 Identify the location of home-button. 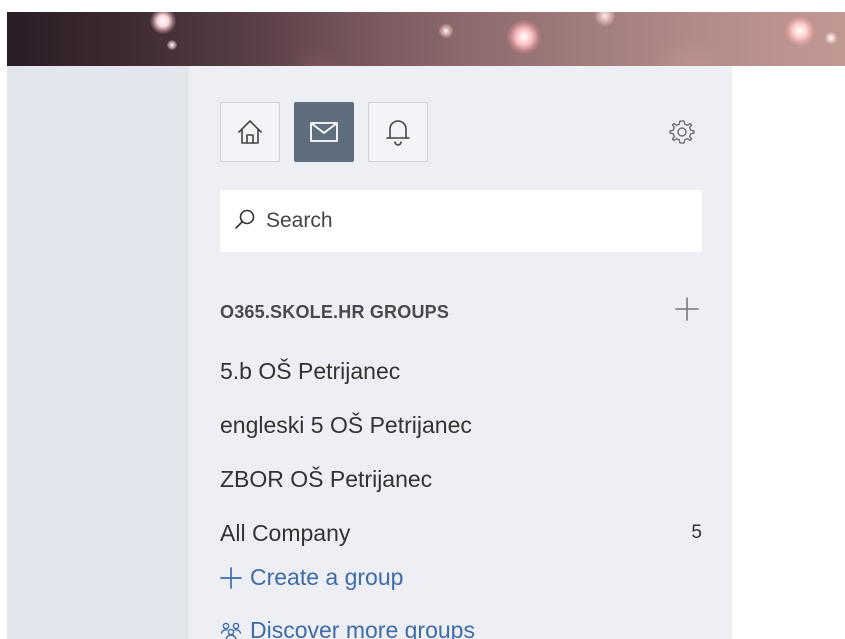
(250, 132).